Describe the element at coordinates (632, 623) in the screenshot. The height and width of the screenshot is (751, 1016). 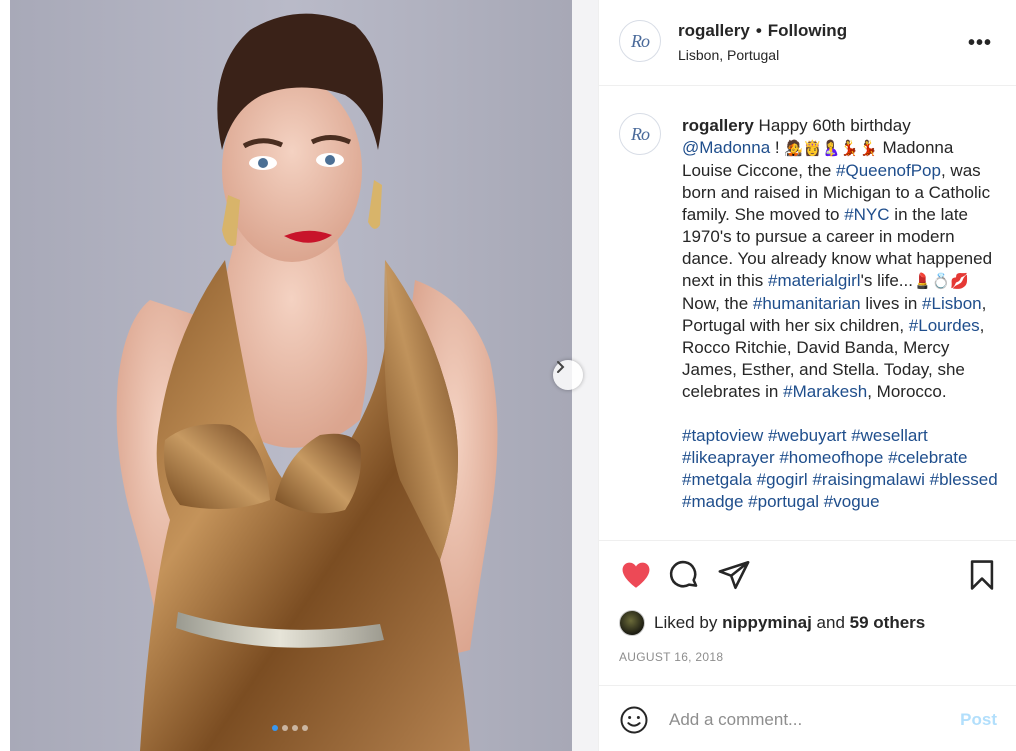
I see `liker-avatar` at that location.